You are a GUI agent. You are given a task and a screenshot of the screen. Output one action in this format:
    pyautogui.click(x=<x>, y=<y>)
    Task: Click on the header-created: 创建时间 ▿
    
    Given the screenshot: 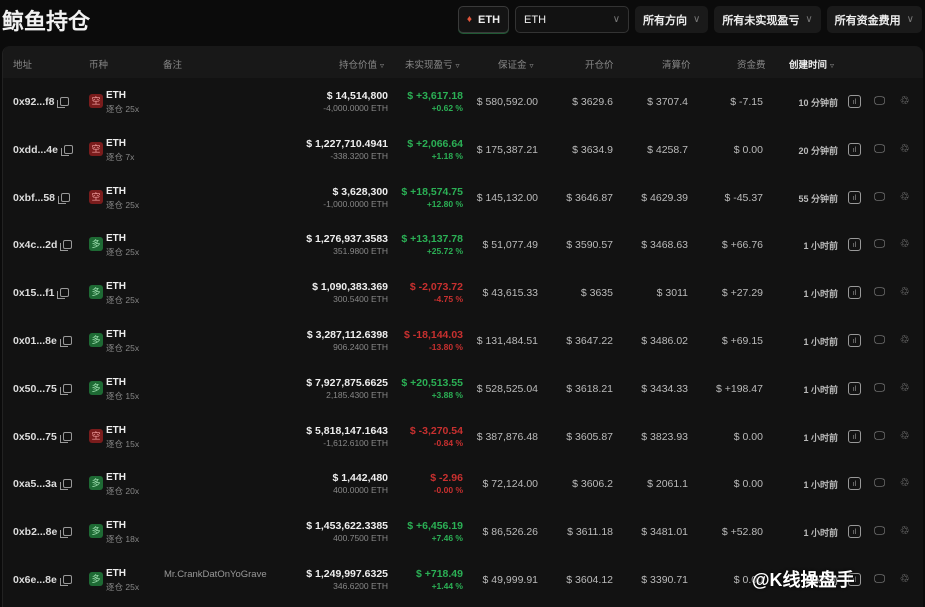 What is the action you would take?
    pyautogui.click(x=811, y=64)
    